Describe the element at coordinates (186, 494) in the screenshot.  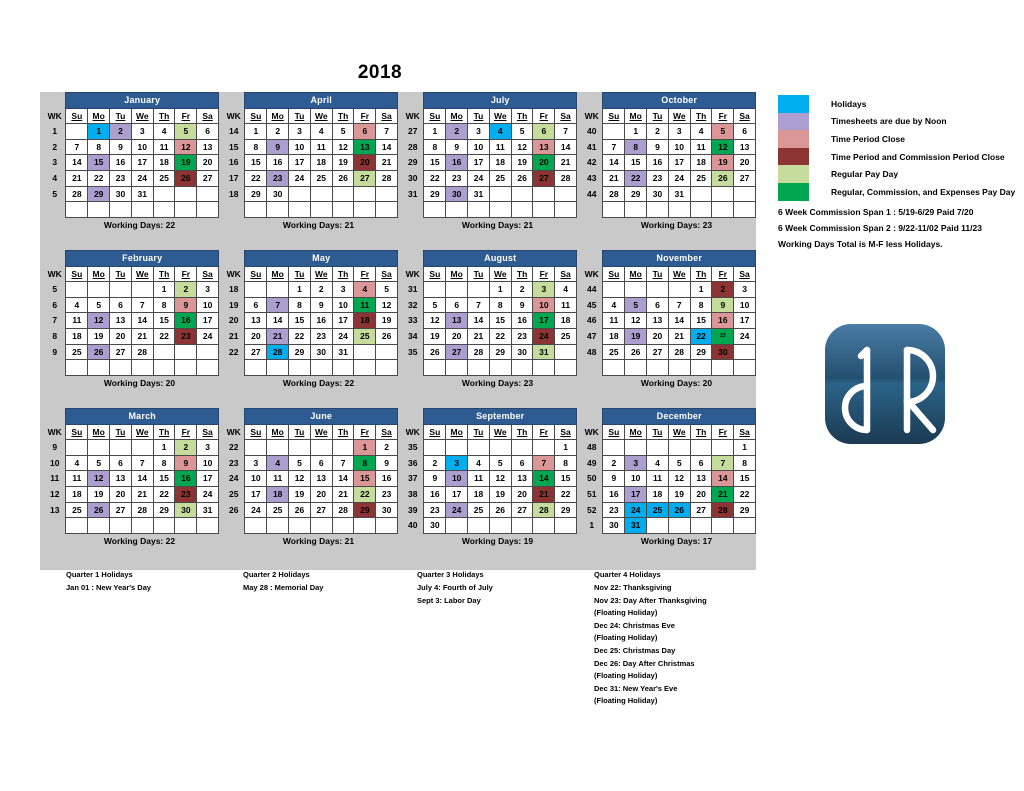
I see `day-cell: 23` at that location.